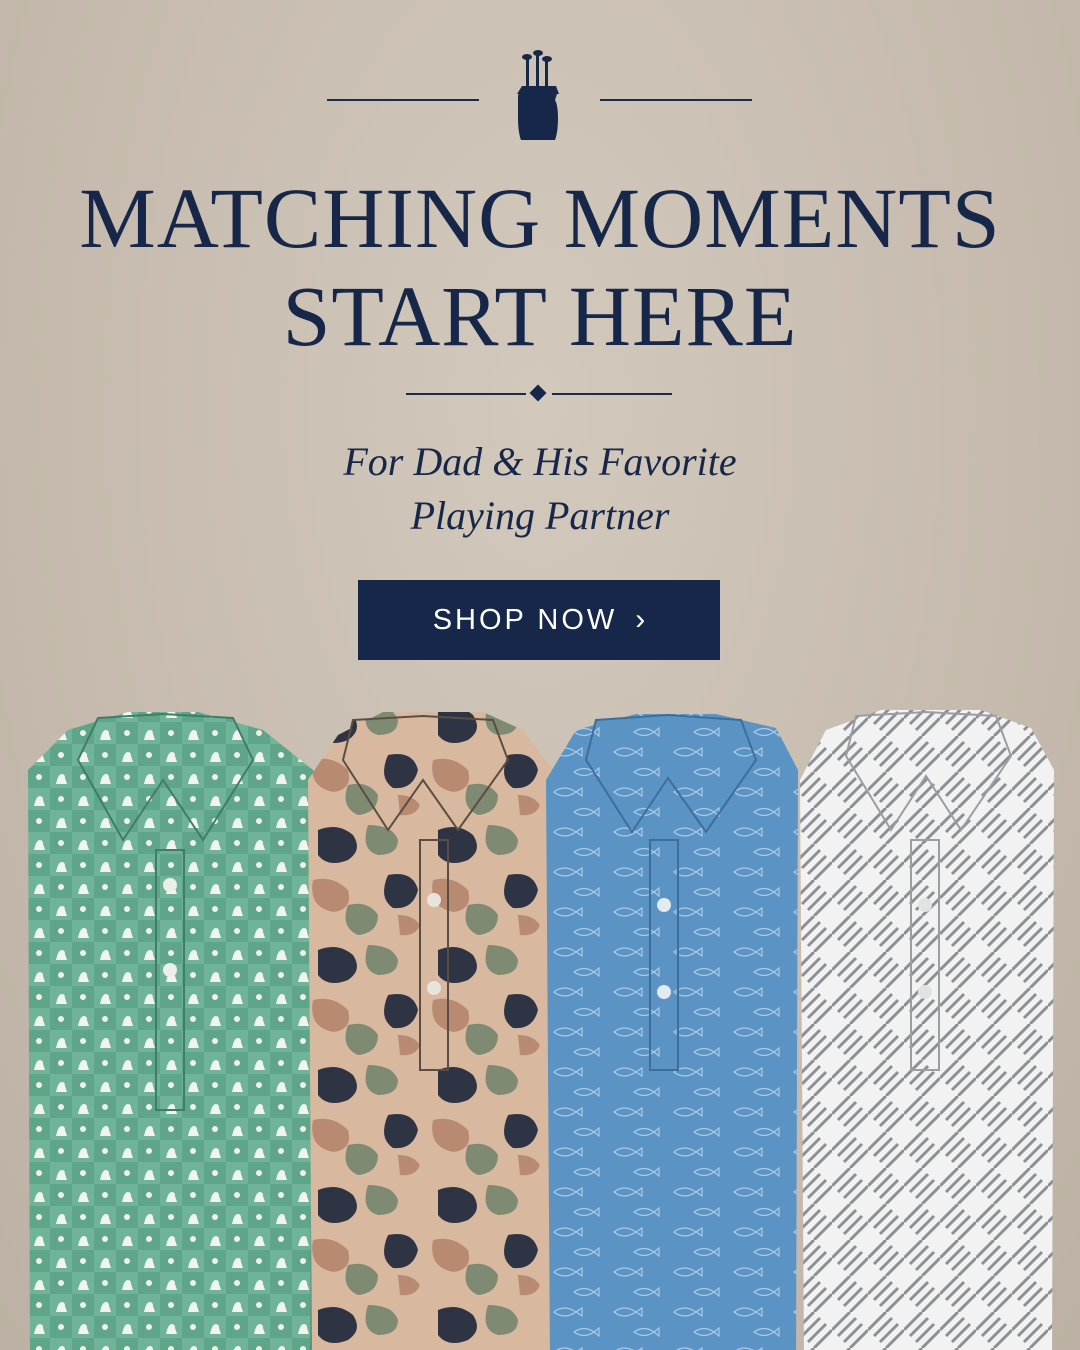  I want to click on divider-right-rule, so click(612, 394).